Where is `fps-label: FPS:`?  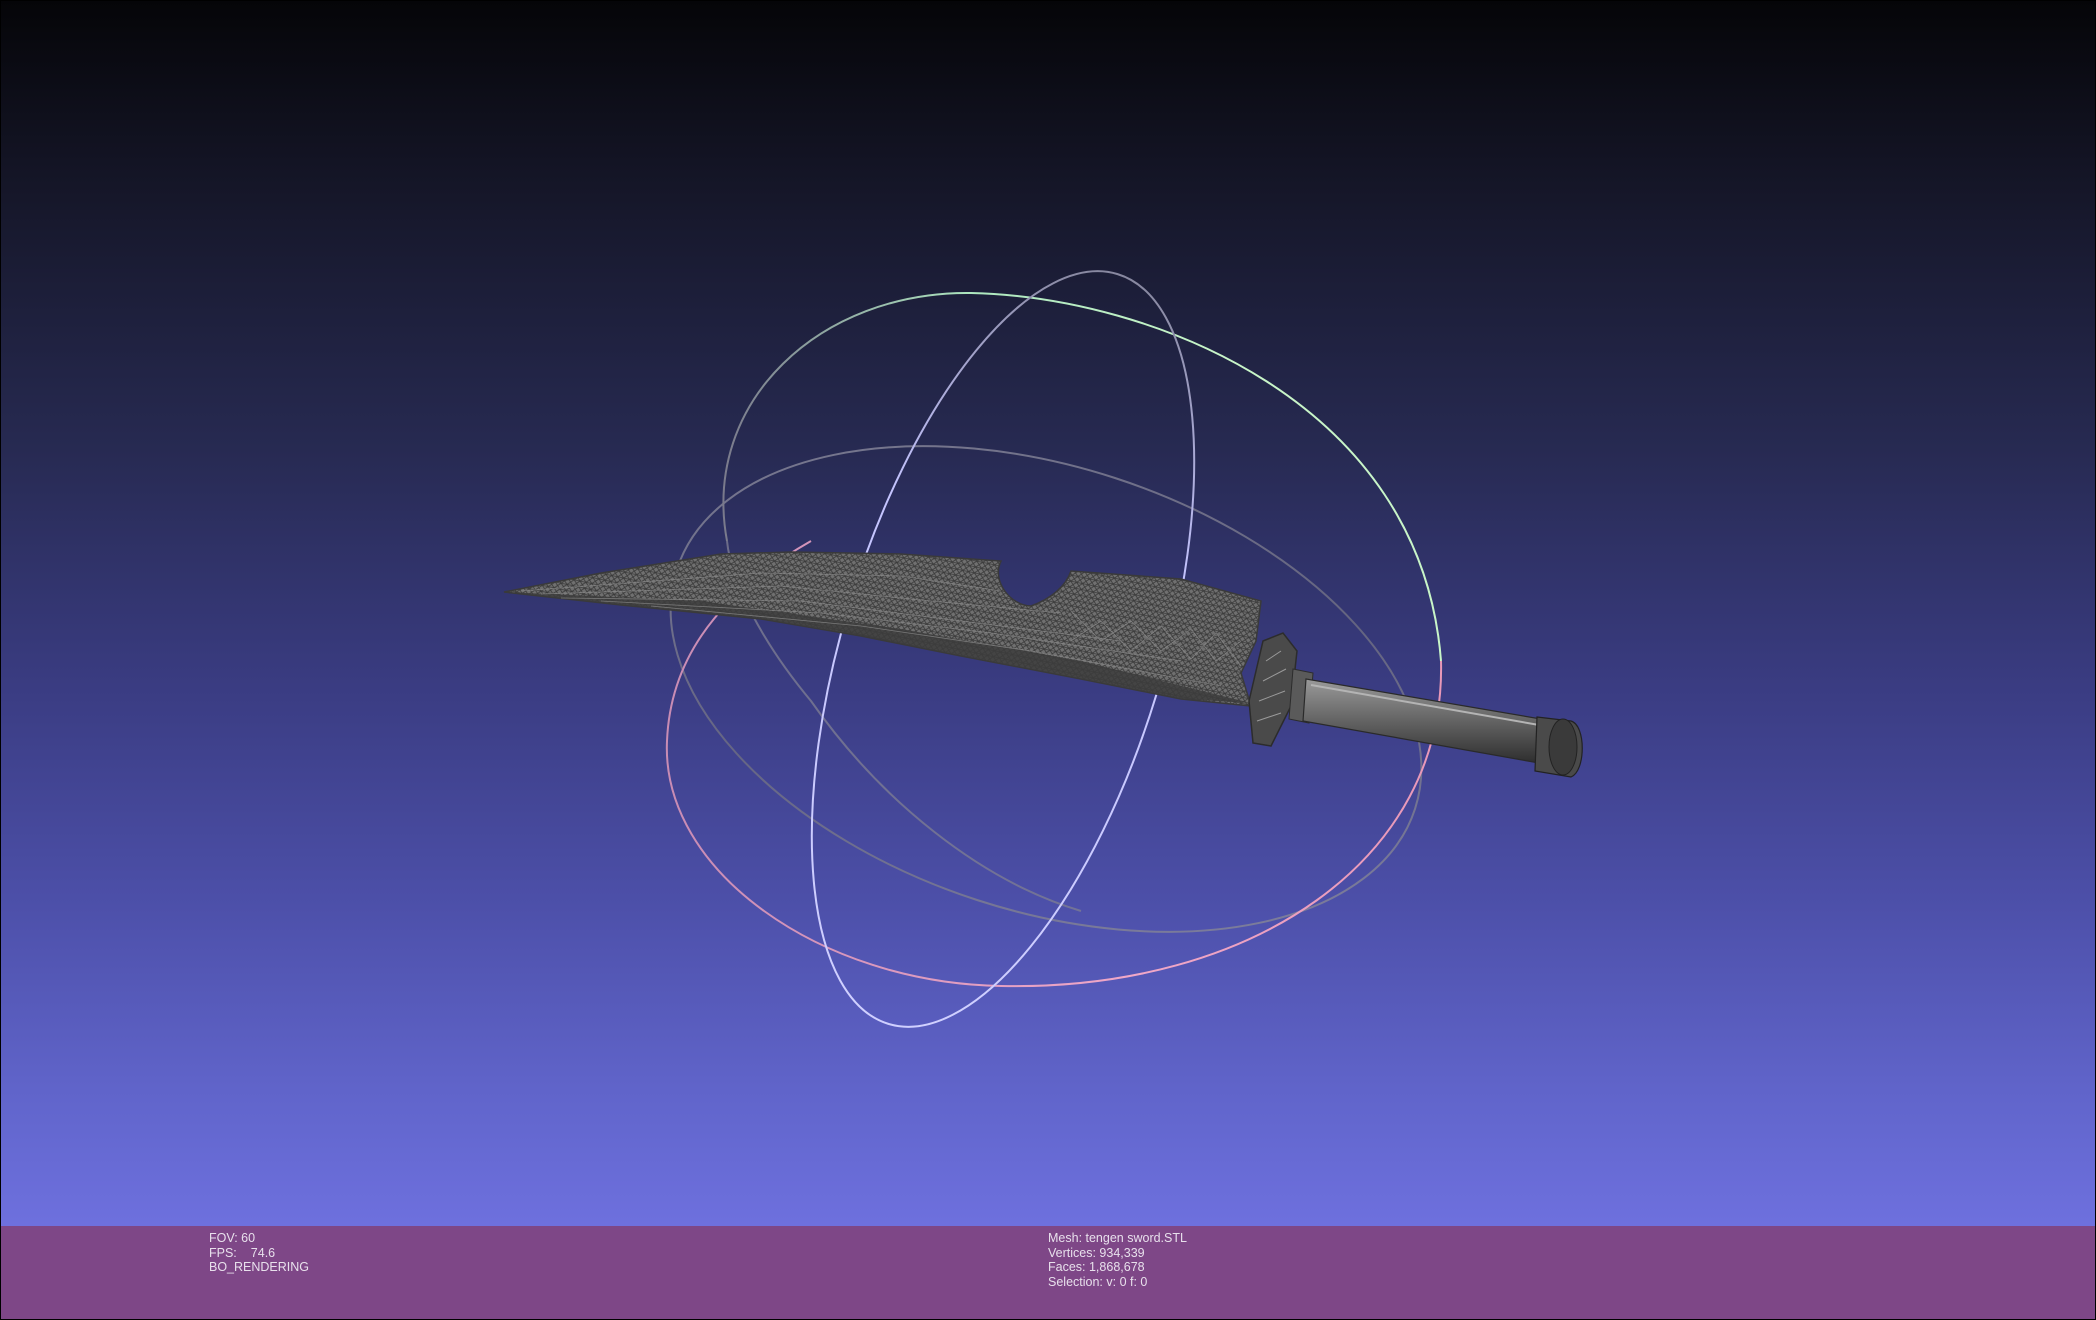
fps-label: FPS: is located at coordinates (223, 1252).